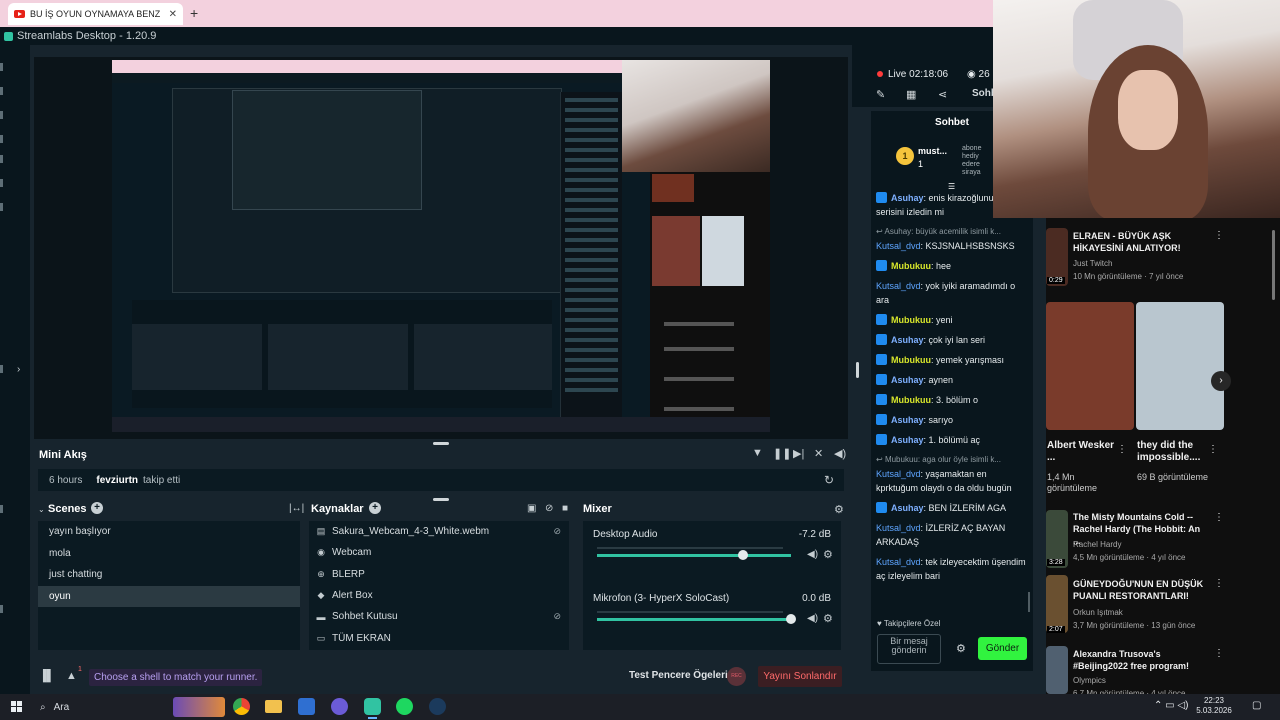 The image size is (1280, 720). Describe the element at coordinates (961, 648) in the screenshot. I see `chat-settings-icon: ⚙` at that location.